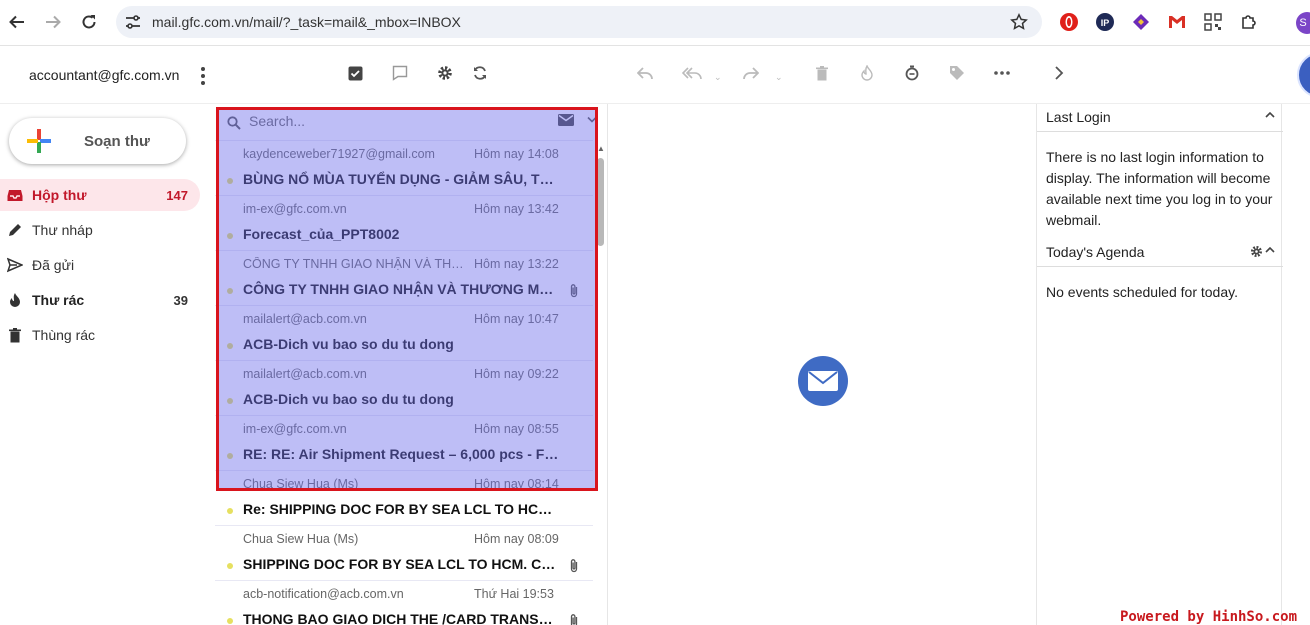  I want to click on message-date: Hôm nay 09:22, so click(516, 374).